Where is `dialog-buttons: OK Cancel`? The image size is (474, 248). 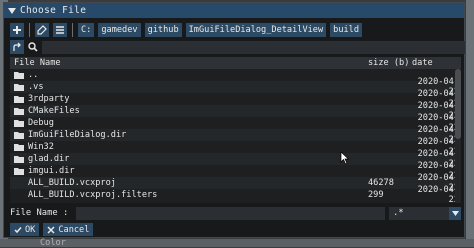 dialog-buttons: OK Cancel is located at coordinates (52, 229).